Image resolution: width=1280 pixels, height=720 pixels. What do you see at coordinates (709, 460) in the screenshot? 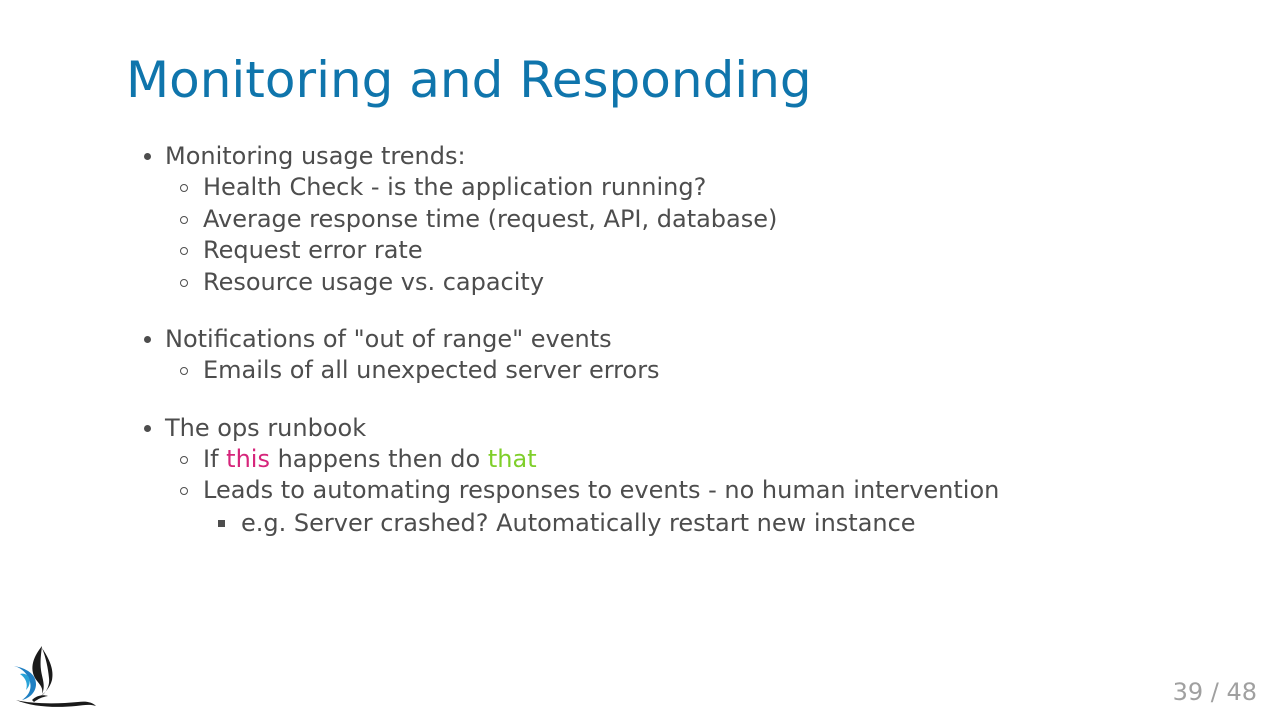
I see `sub-bullet-if-this-then-that: If this happens then do that` at bounding box center [709, 460].